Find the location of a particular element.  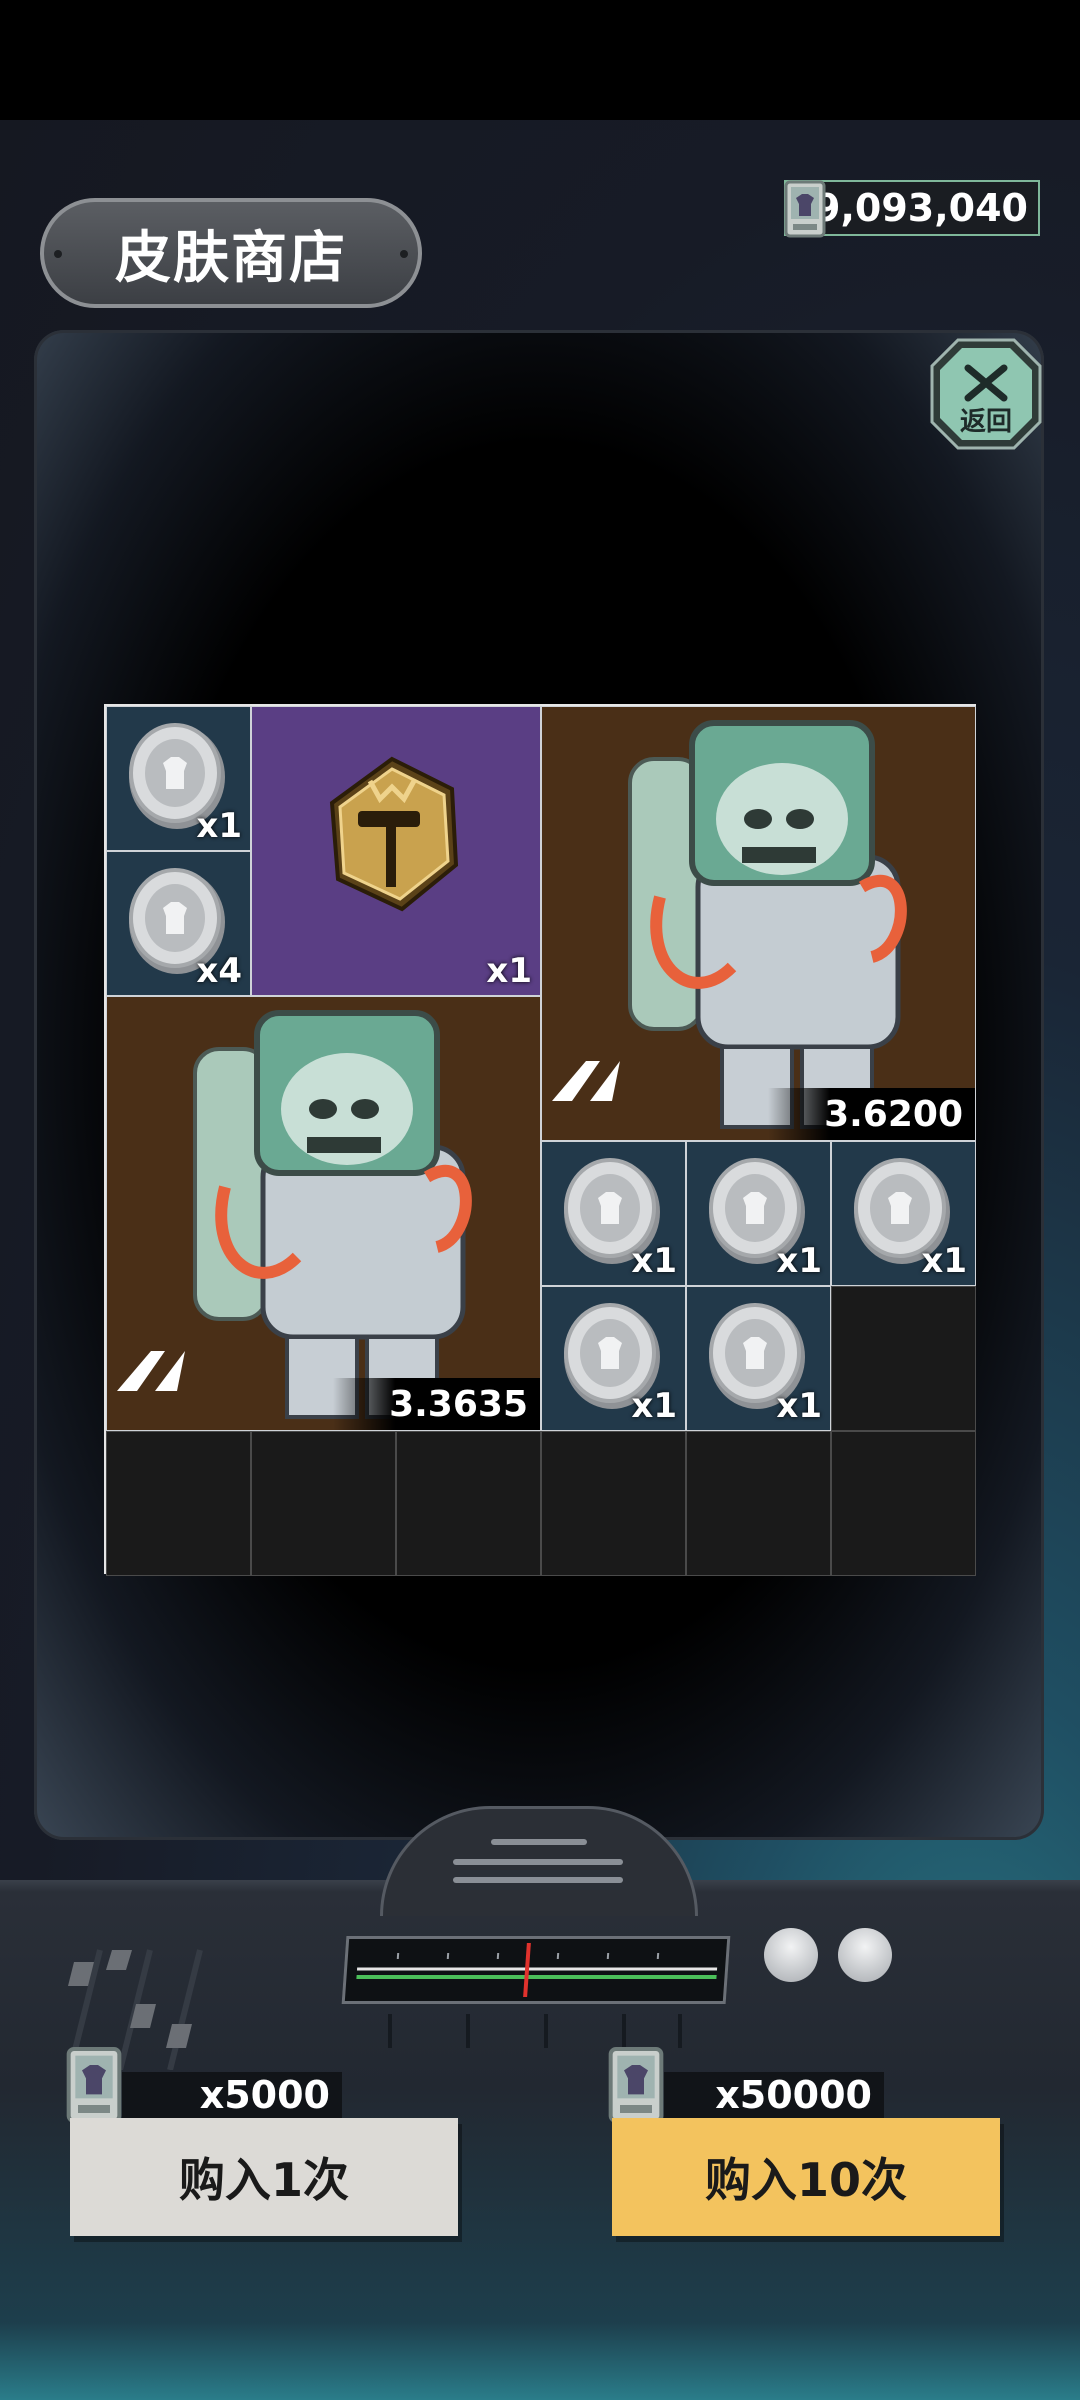

title-rivet-left is located at coordinates (58, 254).